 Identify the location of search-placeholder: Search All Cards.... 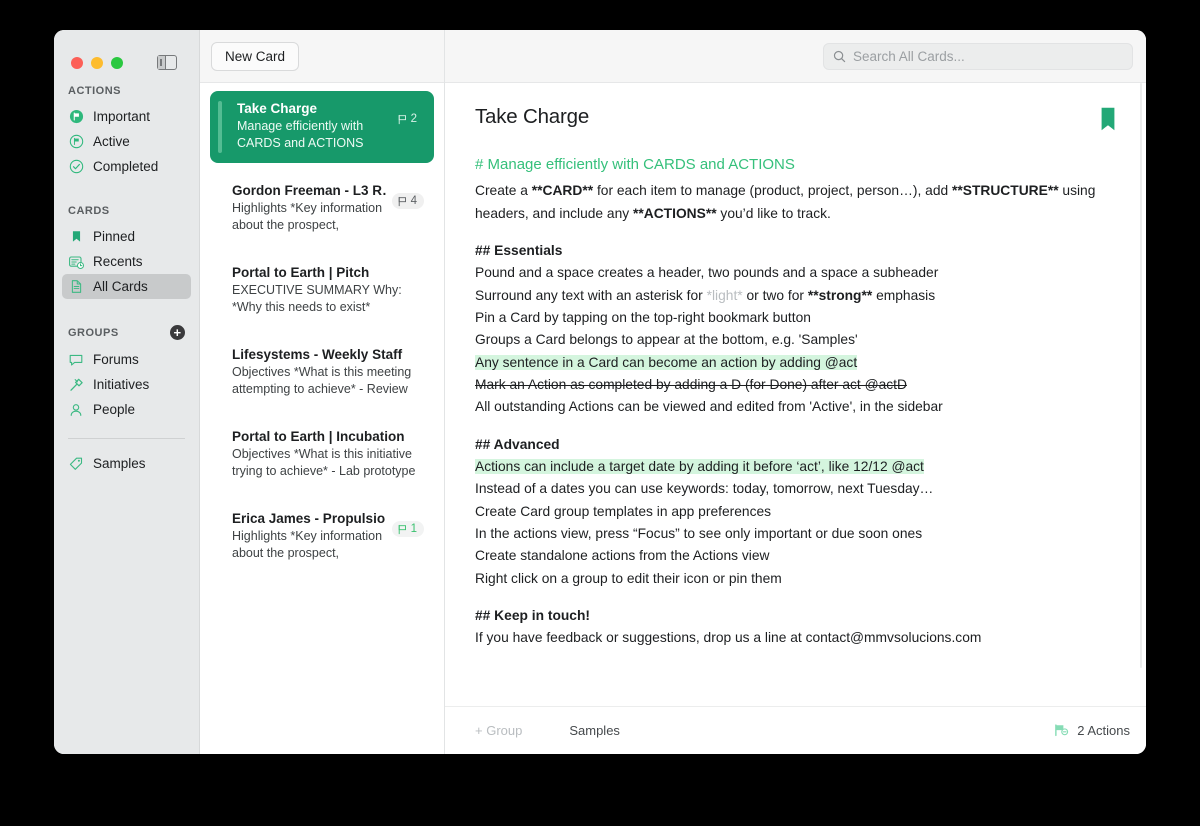
(909, 56).